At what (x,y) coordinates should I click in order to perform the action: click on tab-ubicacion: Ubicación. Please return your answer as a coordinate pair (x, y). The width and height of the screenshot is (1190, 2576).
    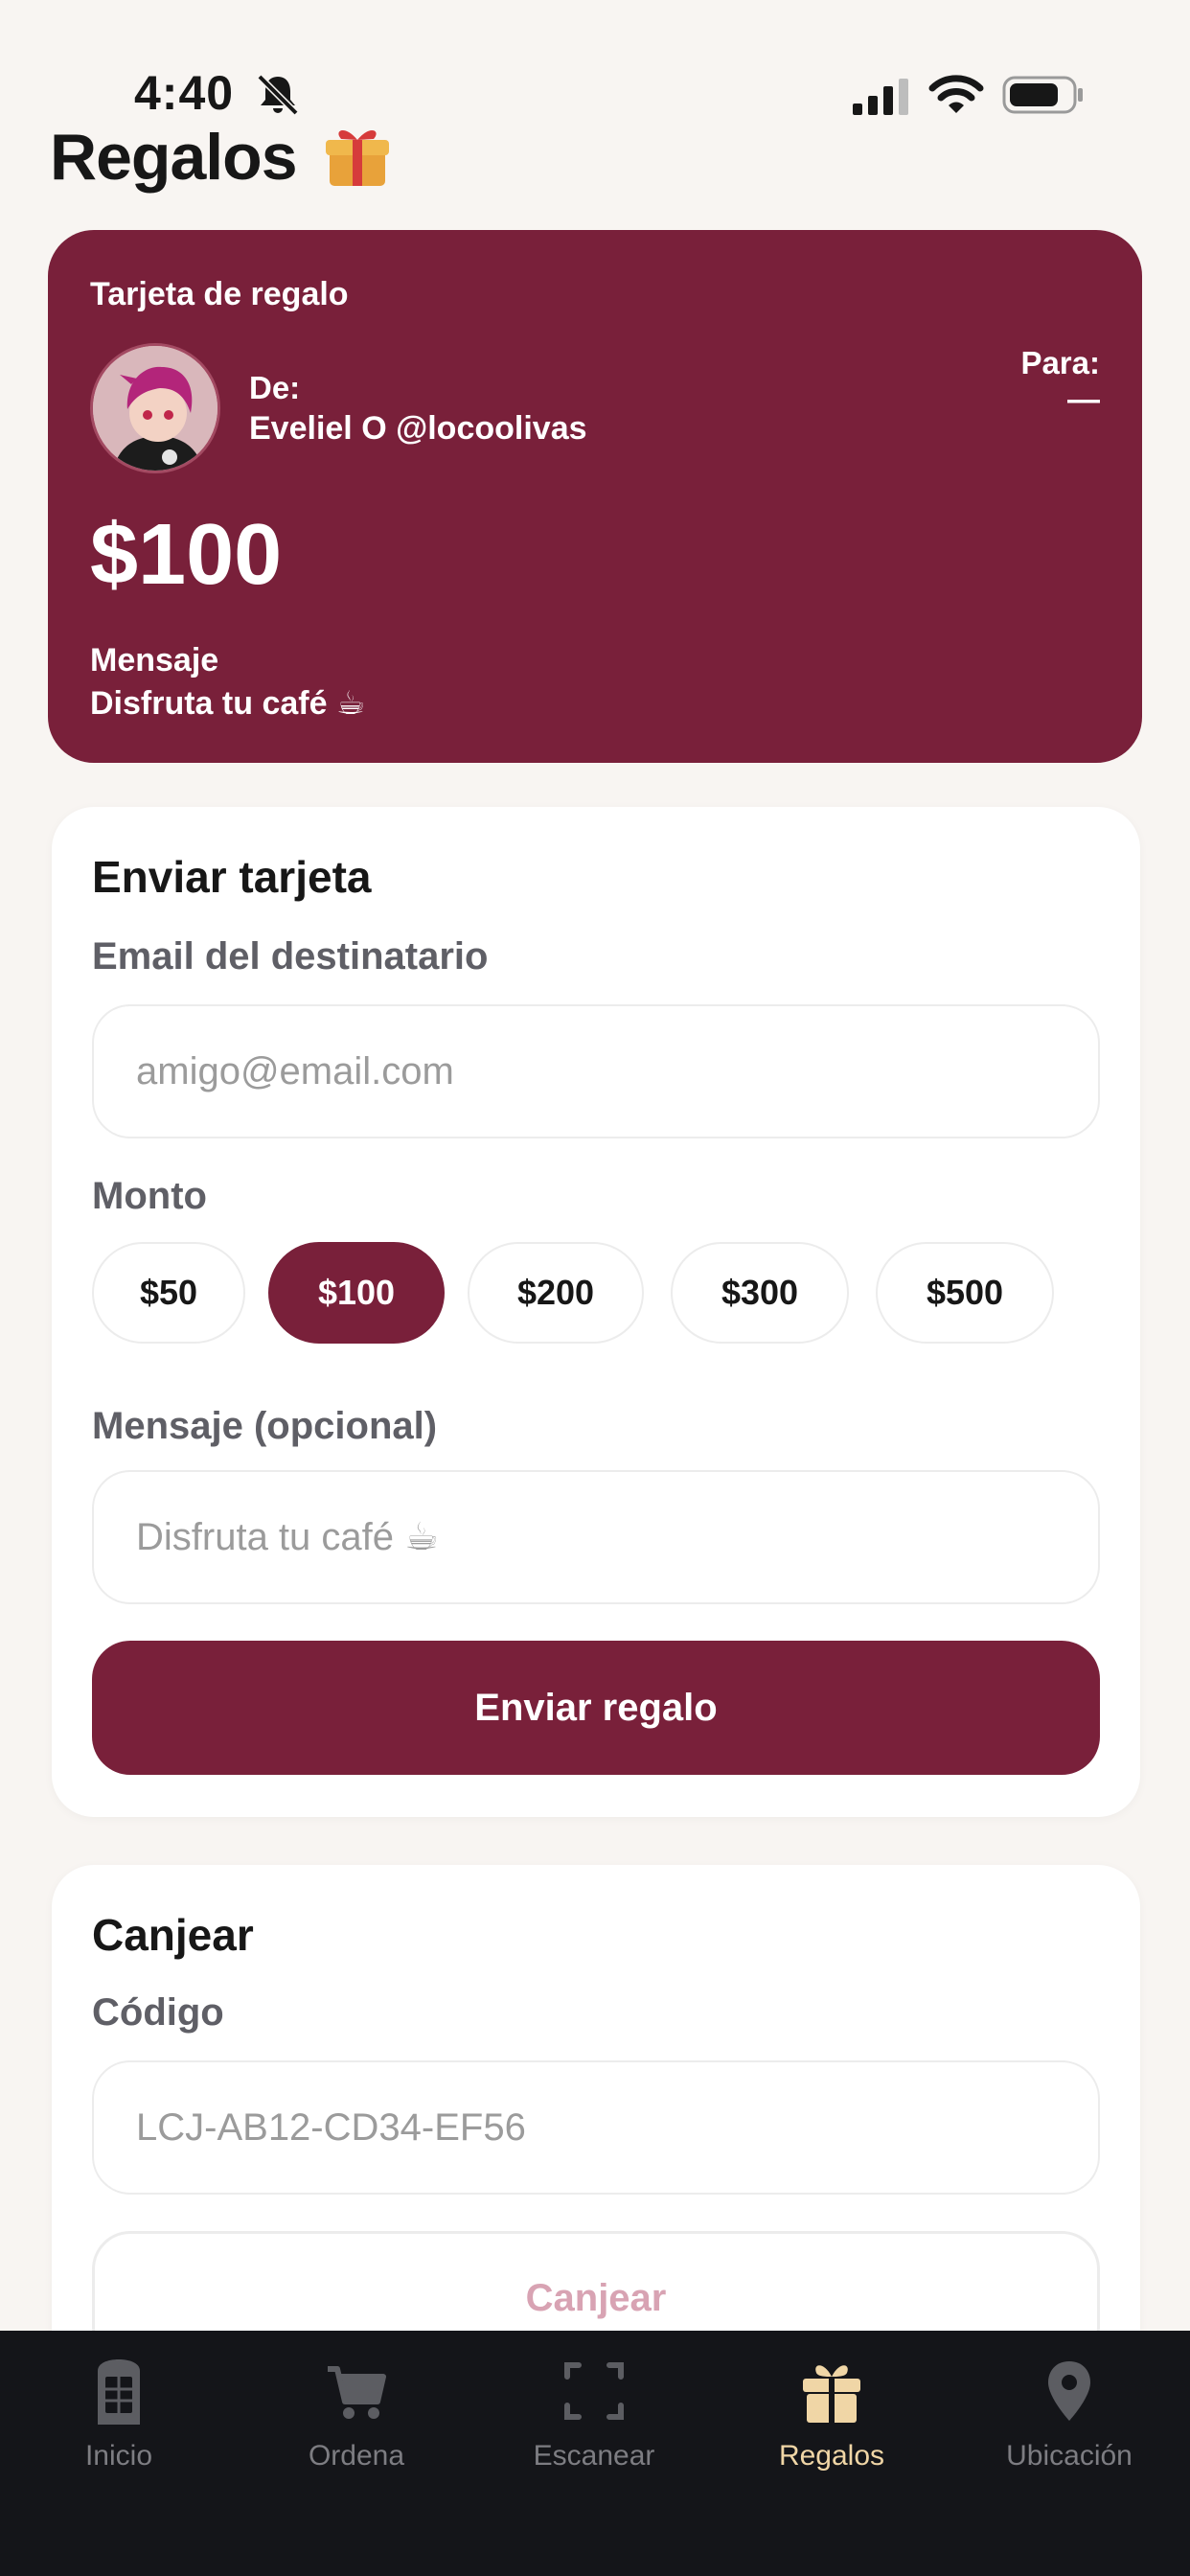
    Looking at the image, I should click on (1069, 2417).